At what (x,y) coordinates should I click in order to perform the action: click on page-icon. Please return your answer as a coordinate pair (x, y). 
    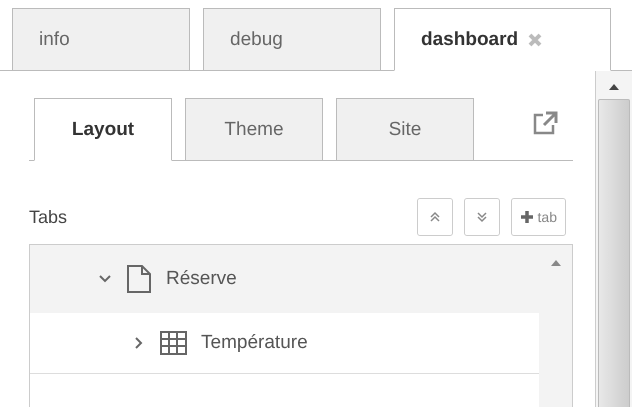
    Looking at the image, I should click on (139, 279).